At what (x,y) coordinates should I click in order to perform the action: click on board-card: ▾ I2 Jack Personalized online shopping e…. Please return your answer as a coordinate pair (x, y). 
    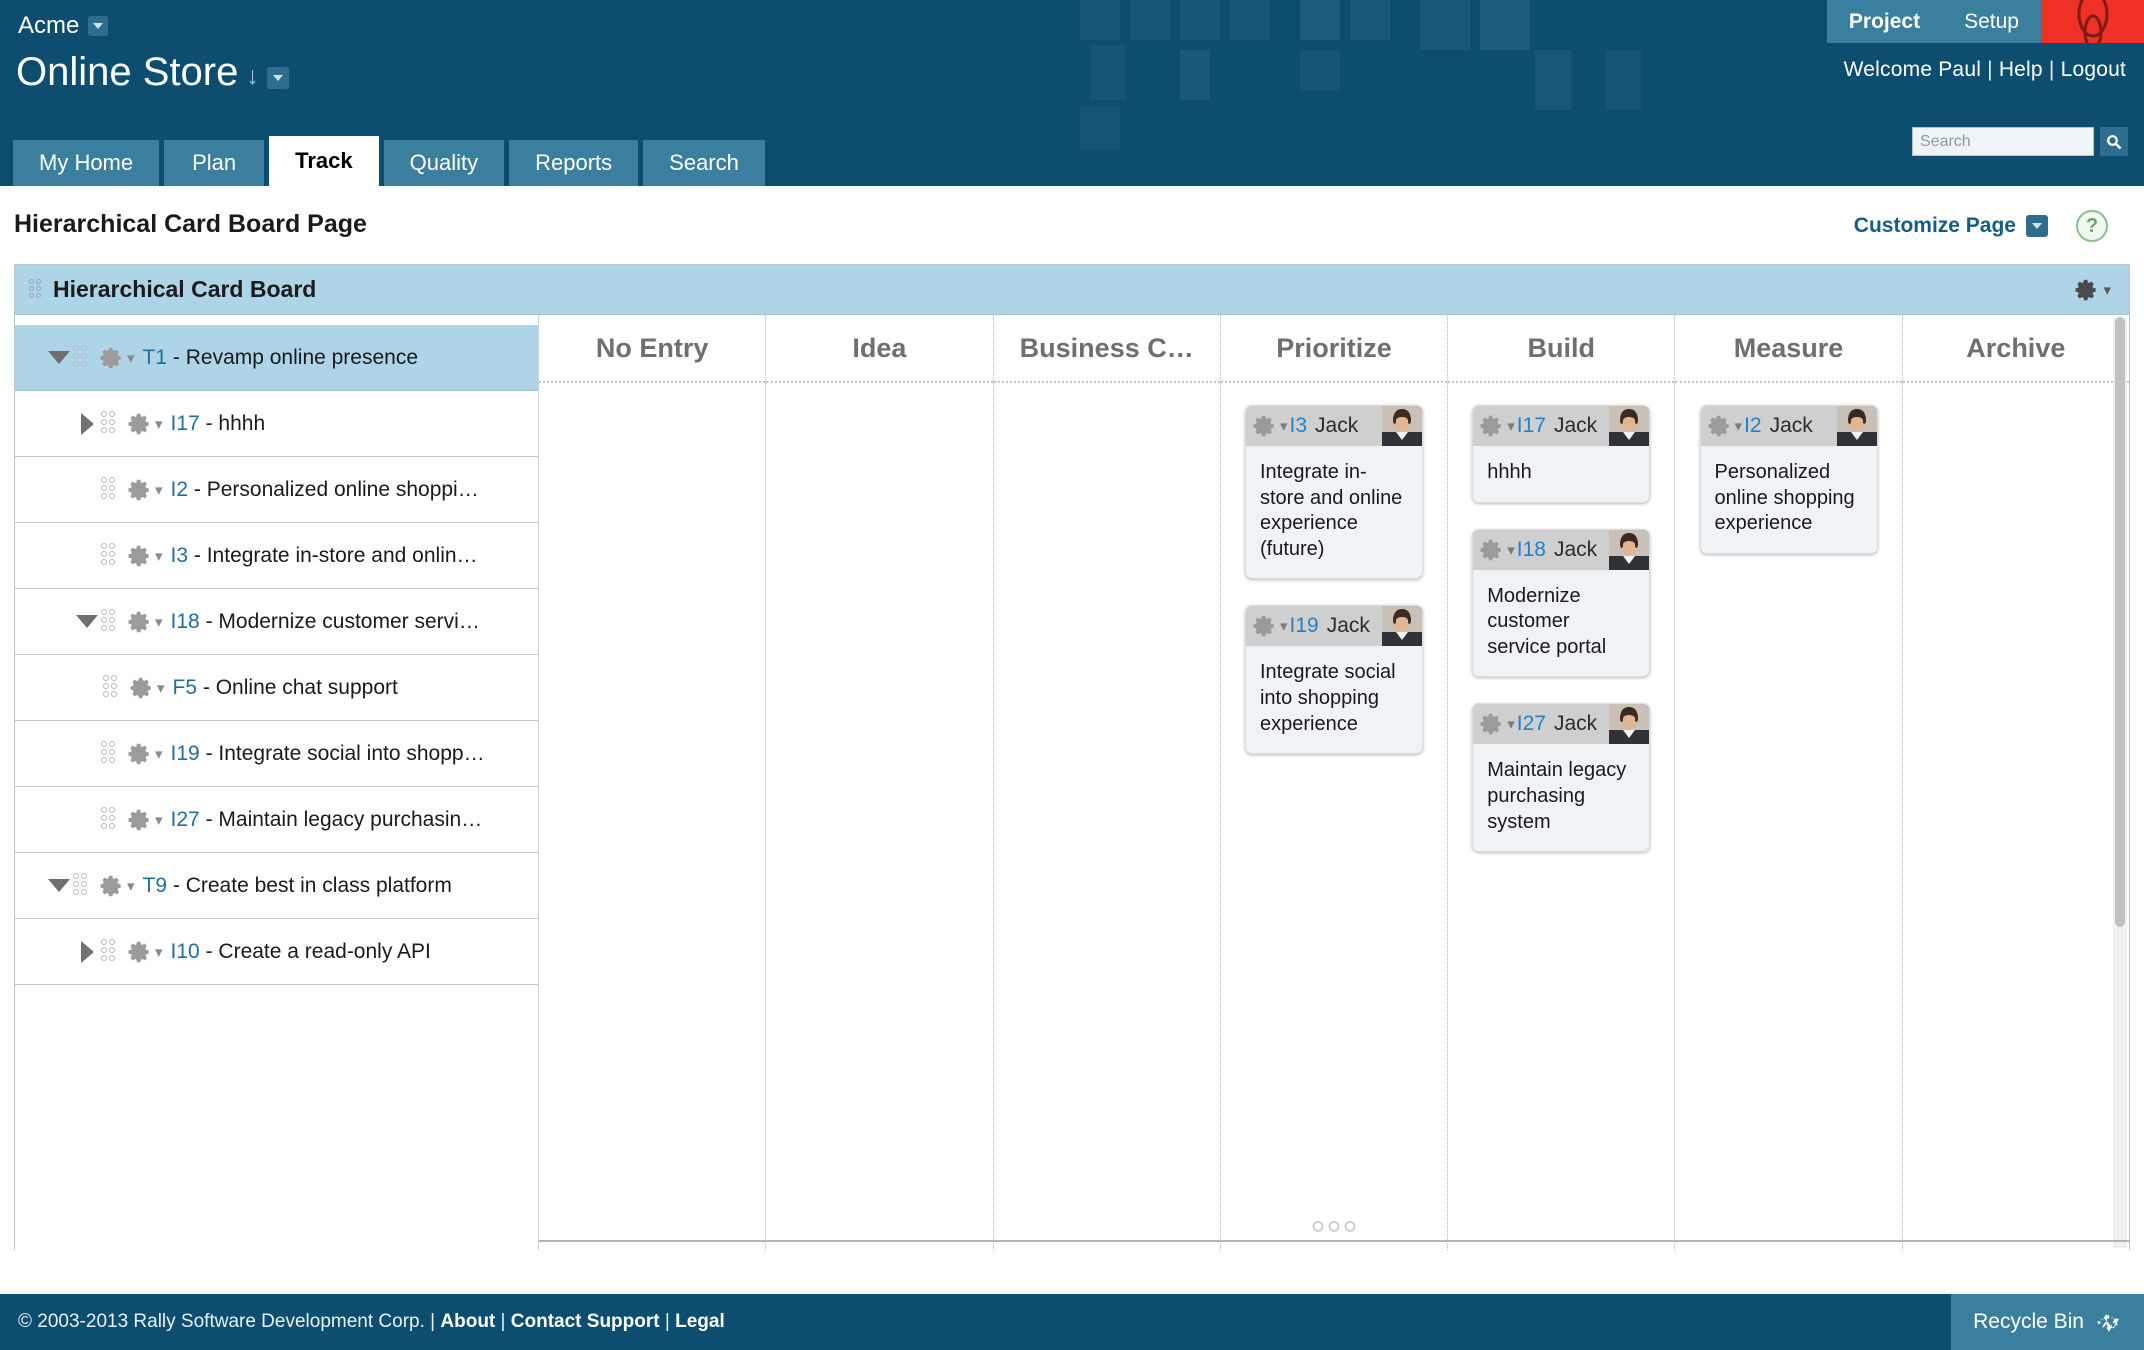
    Looking at the image, I should click on (1788, 479).